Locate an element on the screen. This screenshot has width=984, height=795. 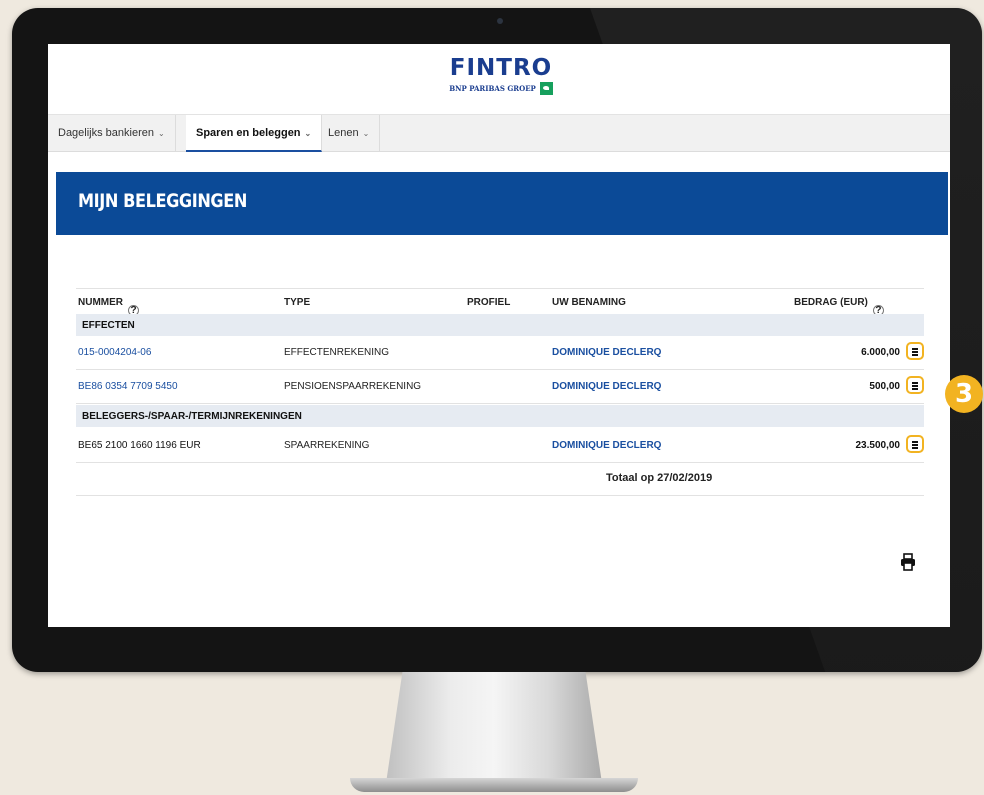
column-header-number: NUMMER? is located at coordinates (108, 306).